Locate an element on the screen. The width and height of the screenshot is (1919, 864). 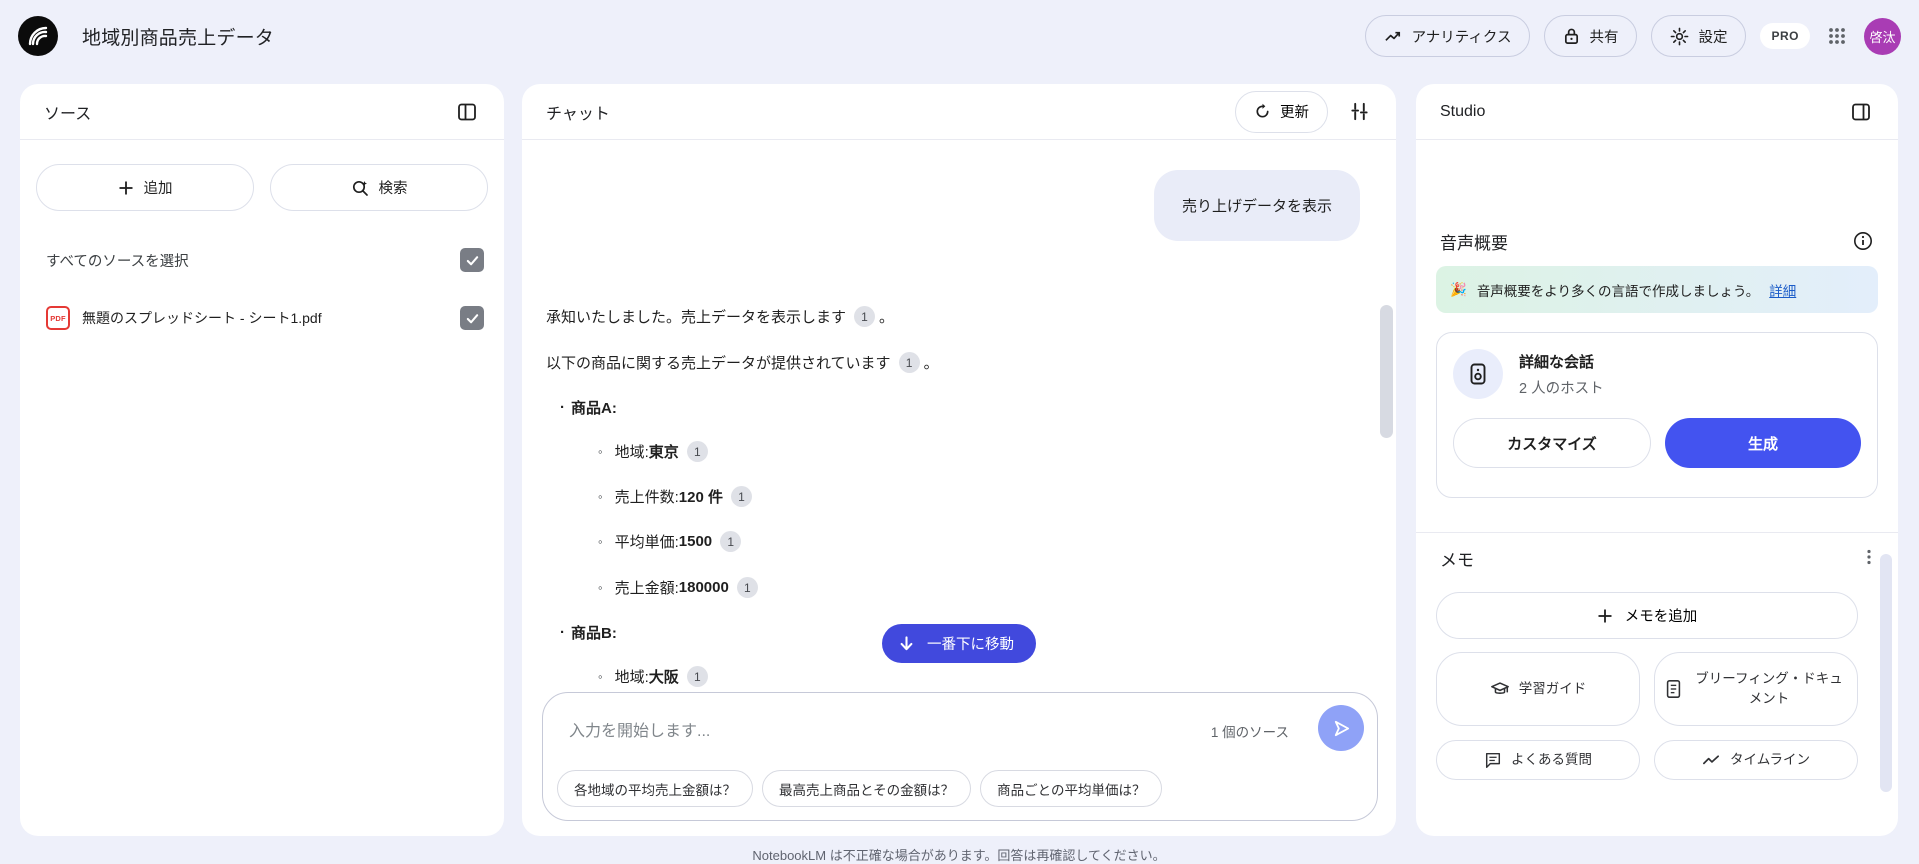
add-source-label: 追加 is located at coordinates (158, 189).